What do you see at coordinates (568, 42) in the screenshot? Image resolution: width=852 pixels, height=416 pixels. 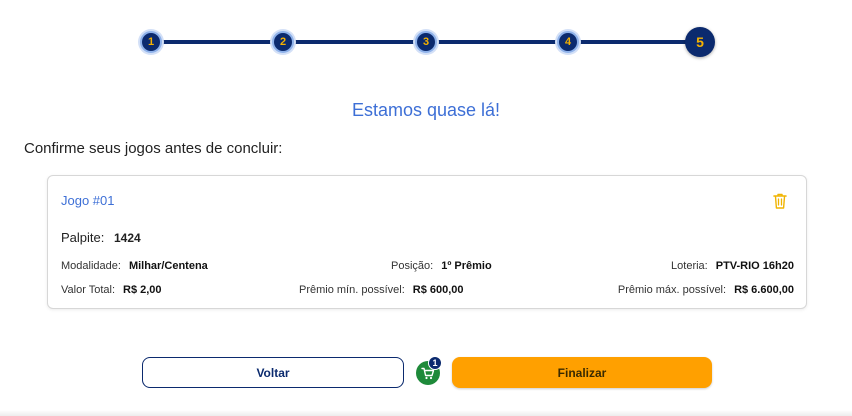 I see `step-4: 4` at bounding box center [568, 42].